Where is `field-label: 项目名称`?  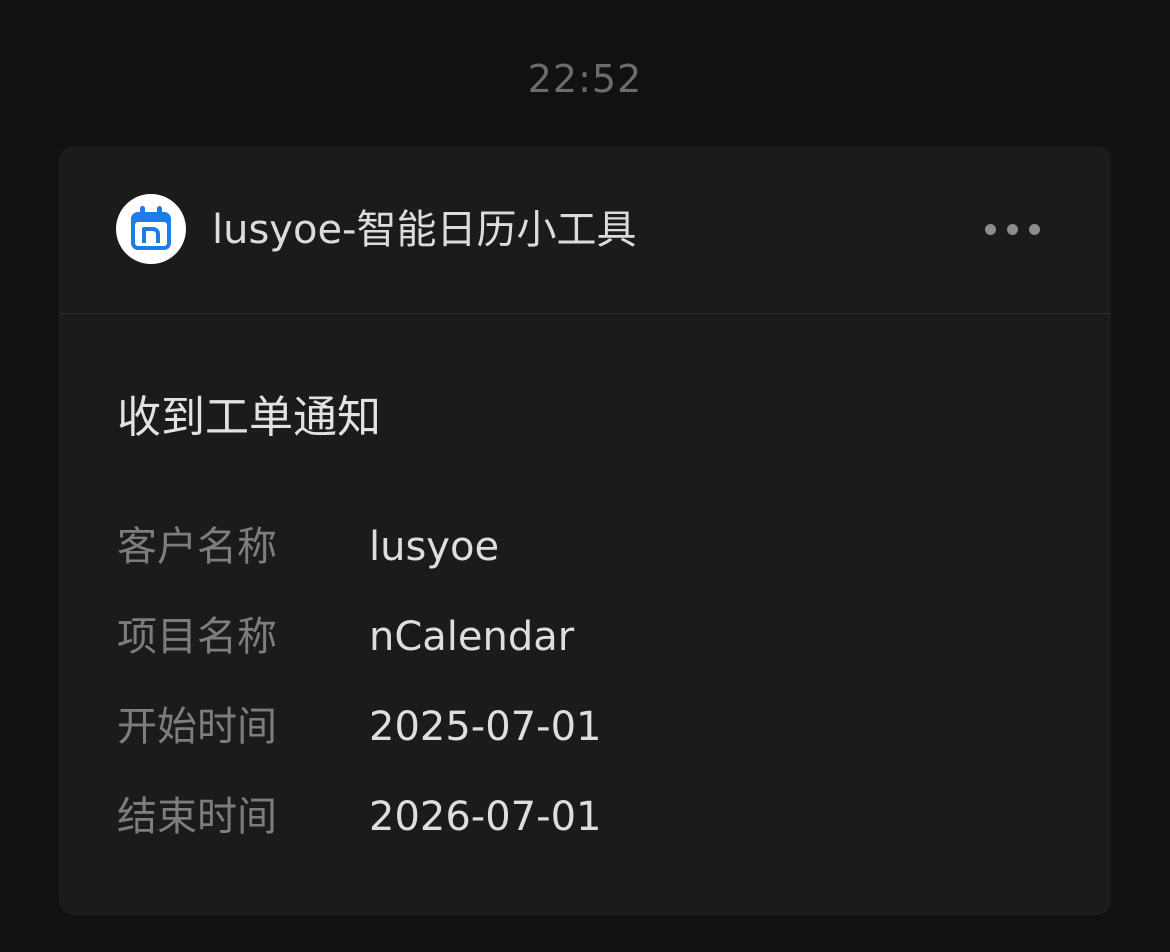
field-label: 项目名称 is located at coordinates (197, 637).